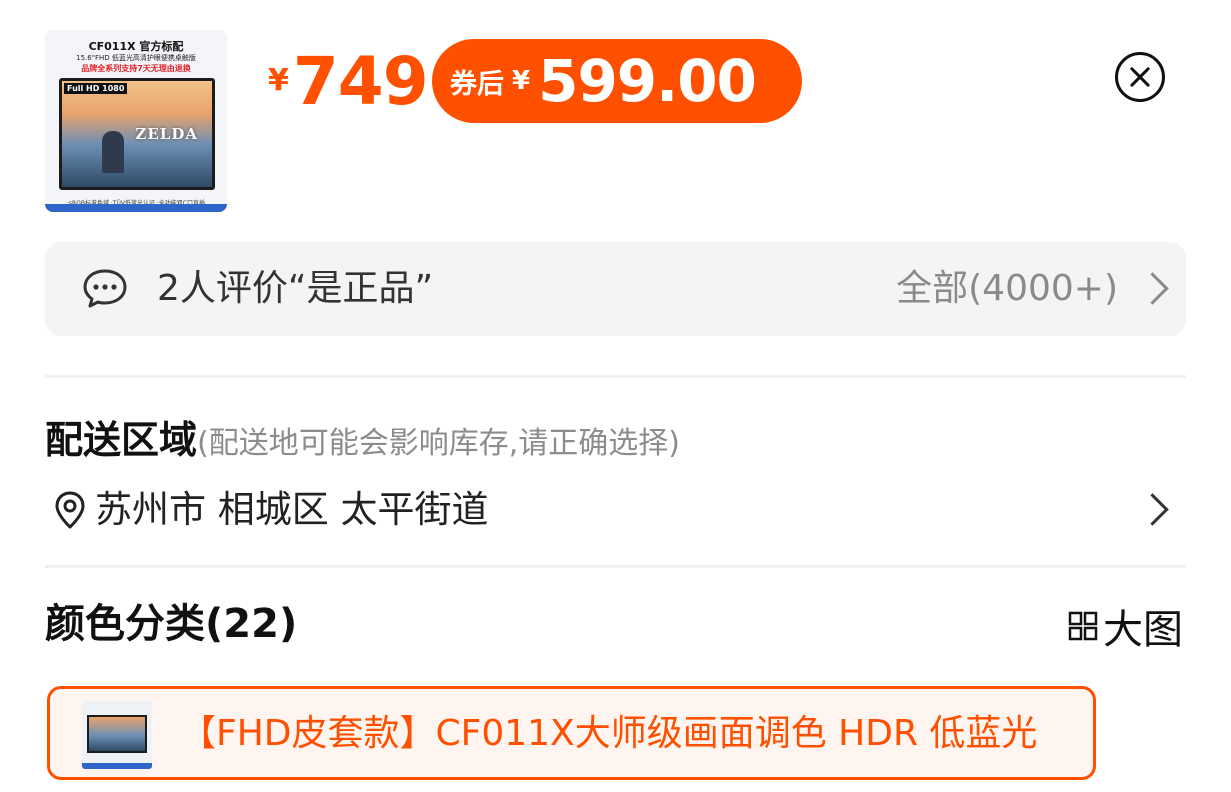 The height and width of the screenshot is (792, 1231). What do you see at coordinates (113, 152) in the screenshot?
I see `thumbnail-hero-figure` at bounding box center [113, 152].